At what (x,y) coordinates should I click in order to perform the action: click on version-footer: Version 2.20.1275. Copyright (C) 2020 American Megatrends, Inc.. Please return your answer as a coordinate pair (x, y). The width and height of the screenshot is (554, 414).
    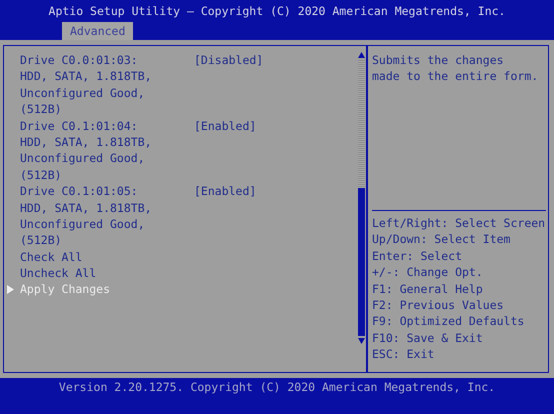
    Looking at the image, I should click on (277, 396).